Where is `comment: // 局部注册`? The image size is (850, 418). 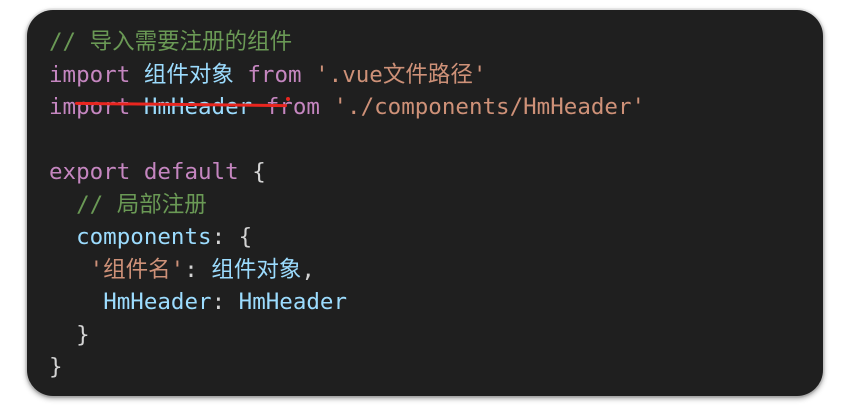 comment: // 局部注册 is located at coordinates (141, 204).